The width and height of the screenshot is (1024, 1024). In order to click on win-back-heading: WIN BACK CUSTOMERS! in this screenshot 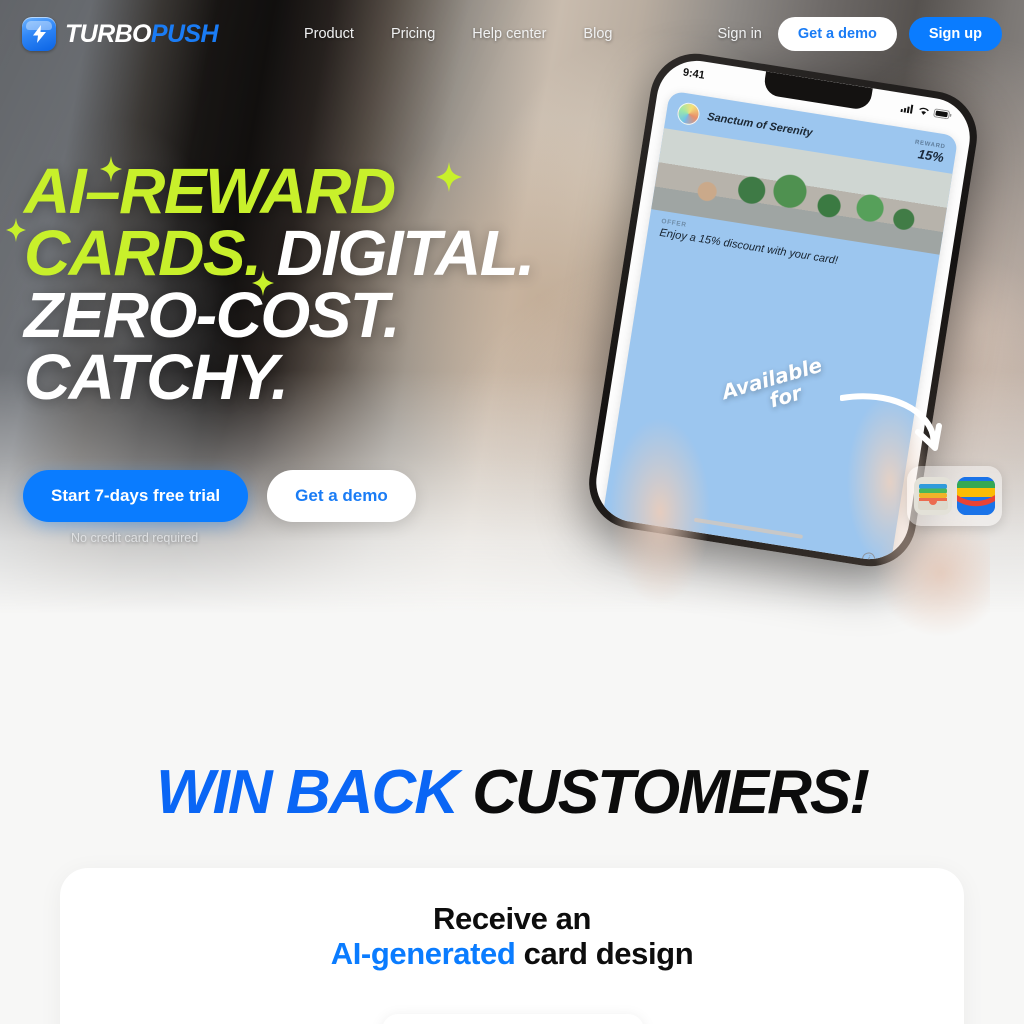, I will do `click(512, 793)`.